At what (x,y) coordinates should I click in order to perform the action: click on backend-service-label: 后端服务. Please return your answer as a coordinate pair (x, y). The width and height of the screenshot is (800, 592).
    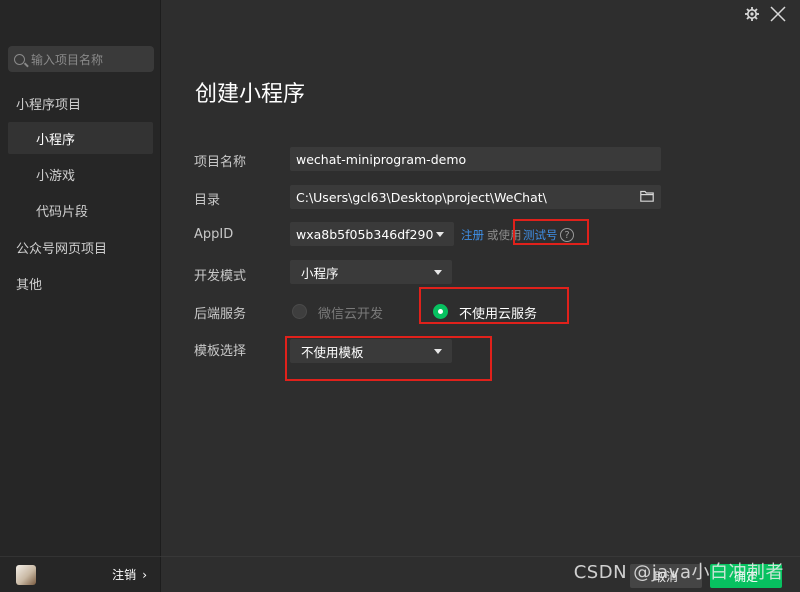
    Looking at the image, I should click on (220, 314).